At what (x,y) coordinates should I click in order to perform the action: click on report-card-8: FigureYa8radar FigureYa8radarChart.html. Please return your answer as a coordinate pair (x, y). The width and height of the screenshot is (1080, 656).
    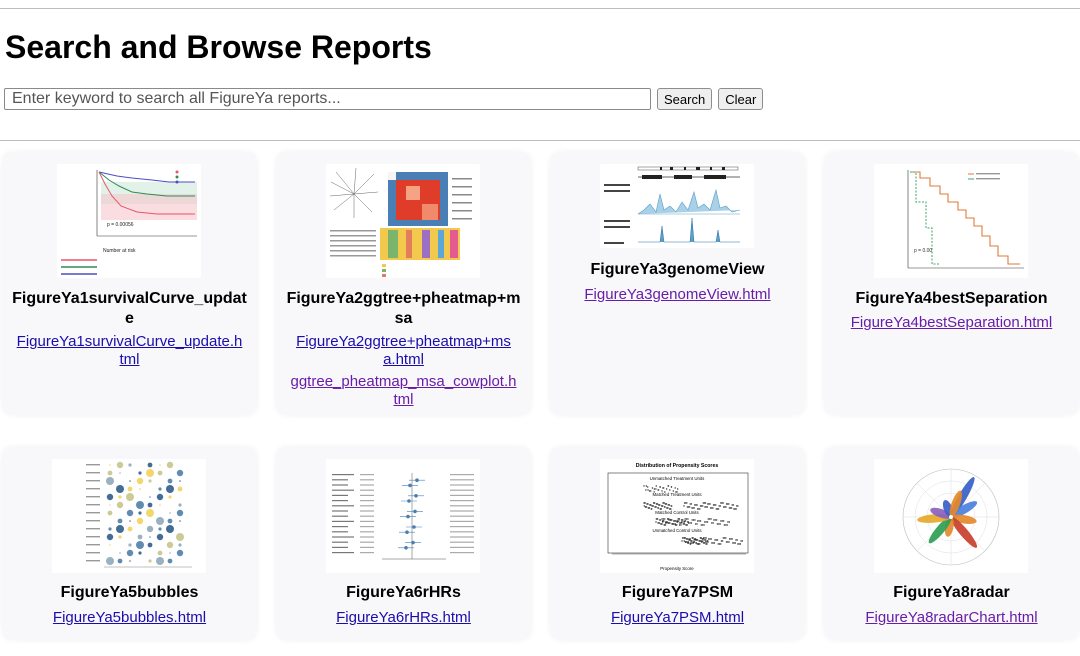
    Looking at the image, I should click on (951, 543).